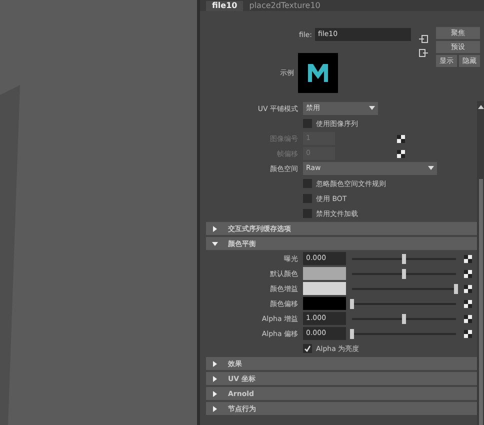 This screenshot has height=425, width=484. Describe the element at coordinates (215, 243) in the screenshot. I see `collapse-icon` at that location.